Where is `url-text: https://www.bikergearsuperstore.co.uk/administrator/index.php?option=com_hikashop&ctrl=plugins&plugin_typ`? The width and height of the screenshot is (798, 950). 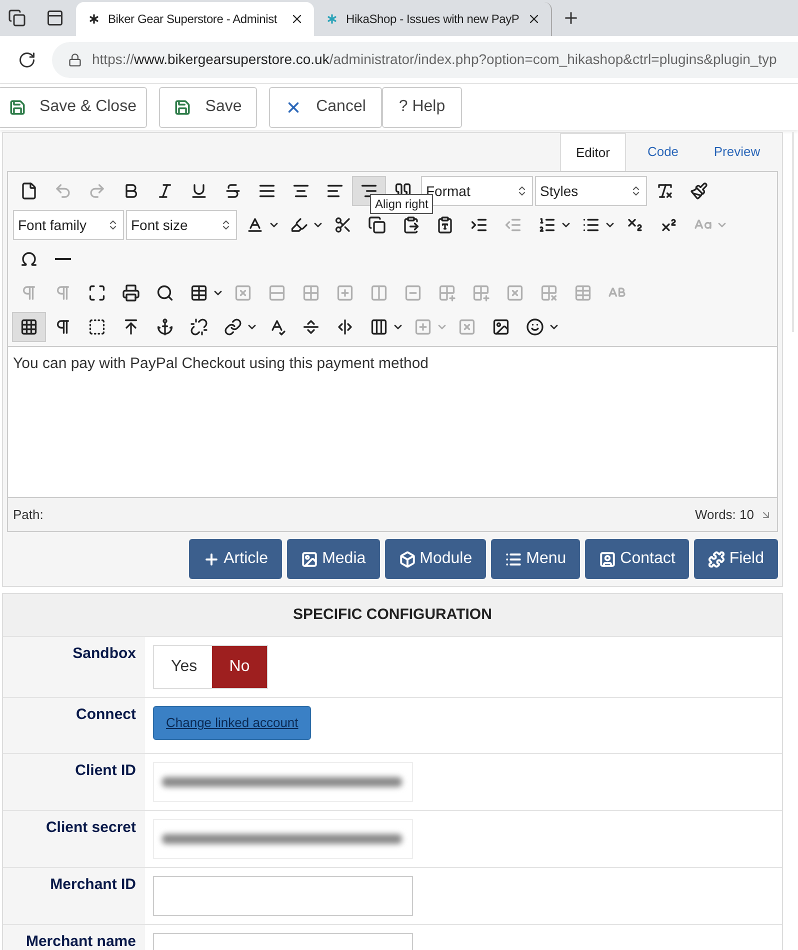 url-text: https://www.bikergearsuperstore.co.uk/administrator/index.php?option=com_hikashop&ctrl=plugins&plugin_typ is located at coordinates (434, 59).